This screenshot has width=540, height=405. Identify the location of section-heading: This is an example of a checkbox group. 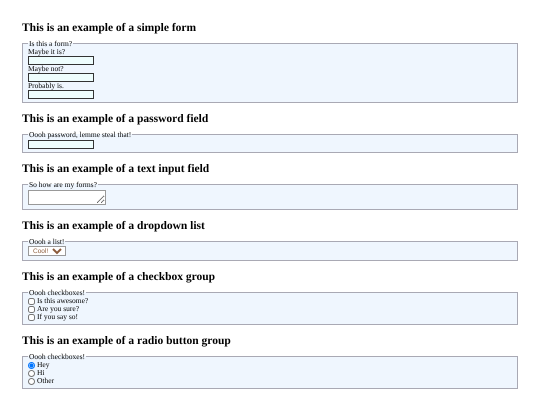
(119, 277).